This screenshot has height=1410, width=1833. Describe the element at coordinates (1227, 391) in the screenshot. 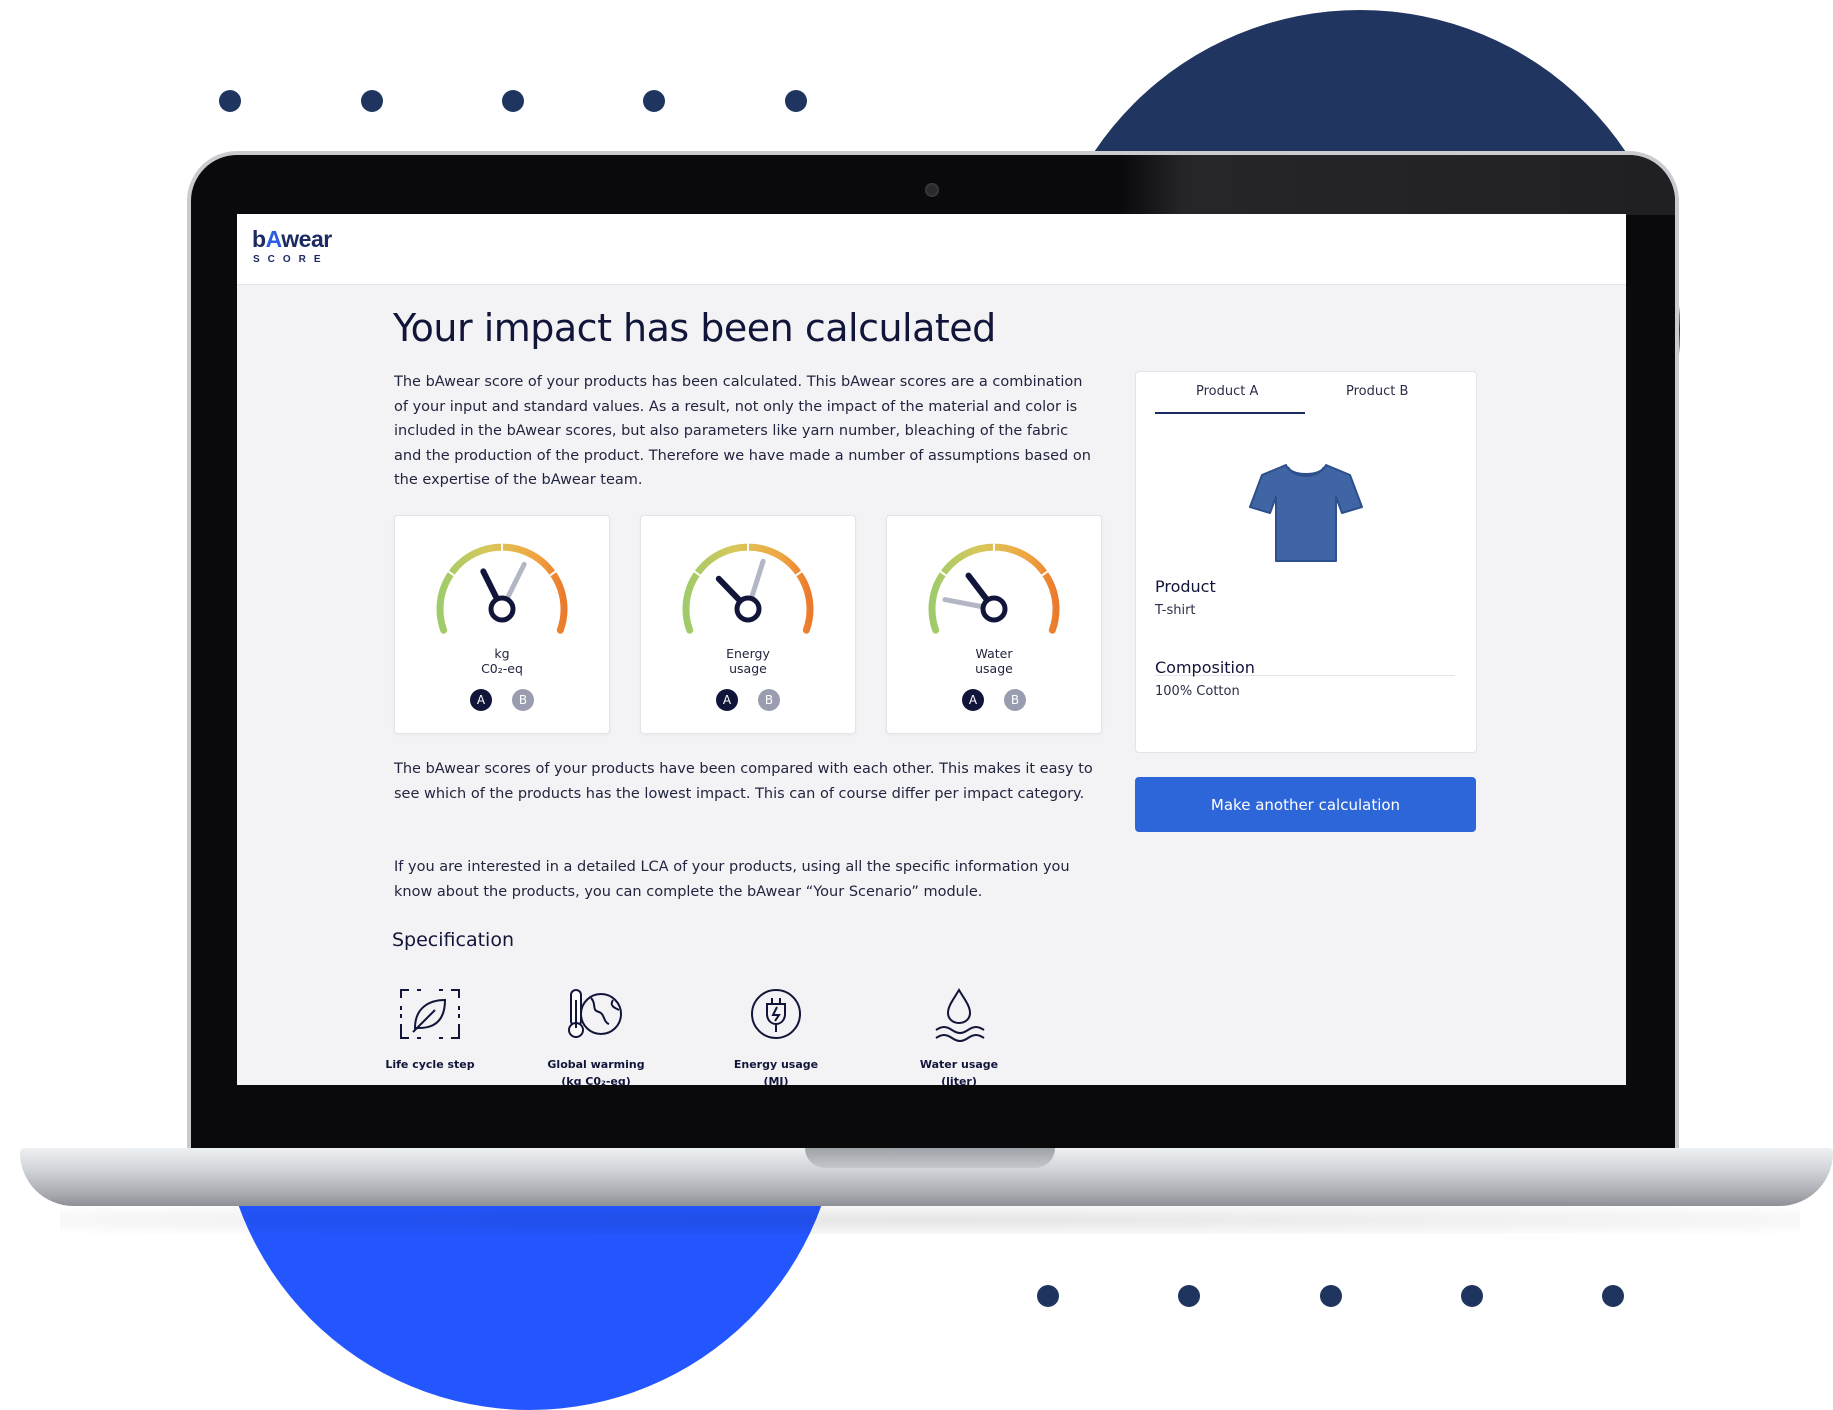

I see `tab-product-a: Product A` at that location.